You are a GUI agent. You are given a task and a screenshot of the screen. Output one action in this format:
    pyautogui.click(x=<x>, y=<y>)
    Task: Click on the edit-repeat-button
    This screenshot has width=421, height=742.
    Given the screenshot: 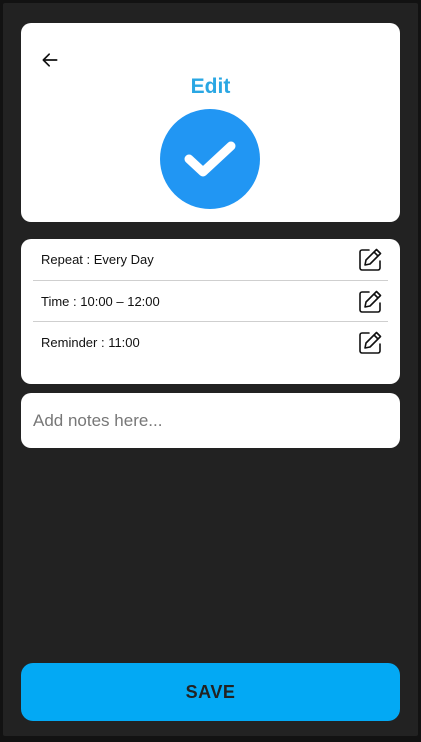 What is the action you would take?
    pyautogui.click(x=370, y=260)
    